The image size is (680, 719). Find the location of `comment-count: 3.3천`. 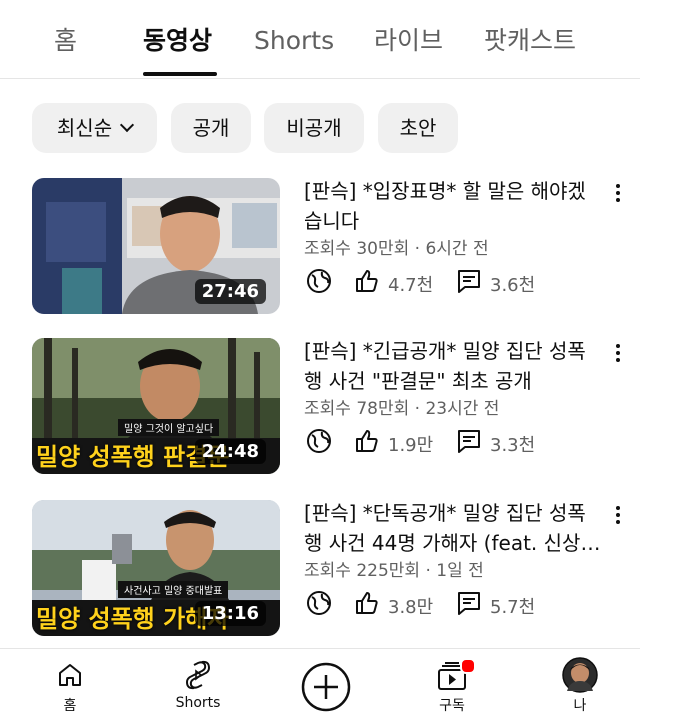

comment-count: 3.3천 is located at coordinates (513, 445).